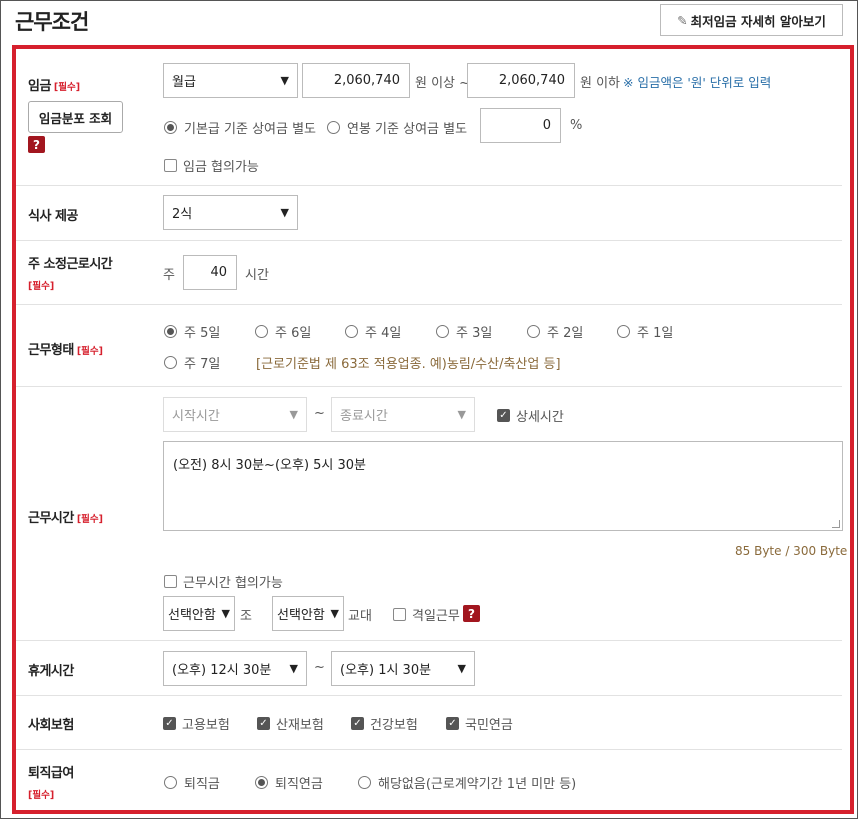 The width and height of the screenshot is (858, 819). What do you see at coordinates (70, 264) in the screenshot?
I see `weekly-hours-label: 주 소정근로시간` at bounding box center [70, 264].